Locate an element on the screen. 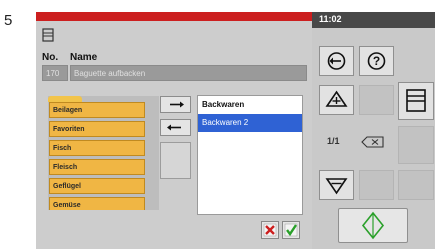 The height and width of the screenshot is (249, 435). checkmark-icon is located at coordinates (291, 230).